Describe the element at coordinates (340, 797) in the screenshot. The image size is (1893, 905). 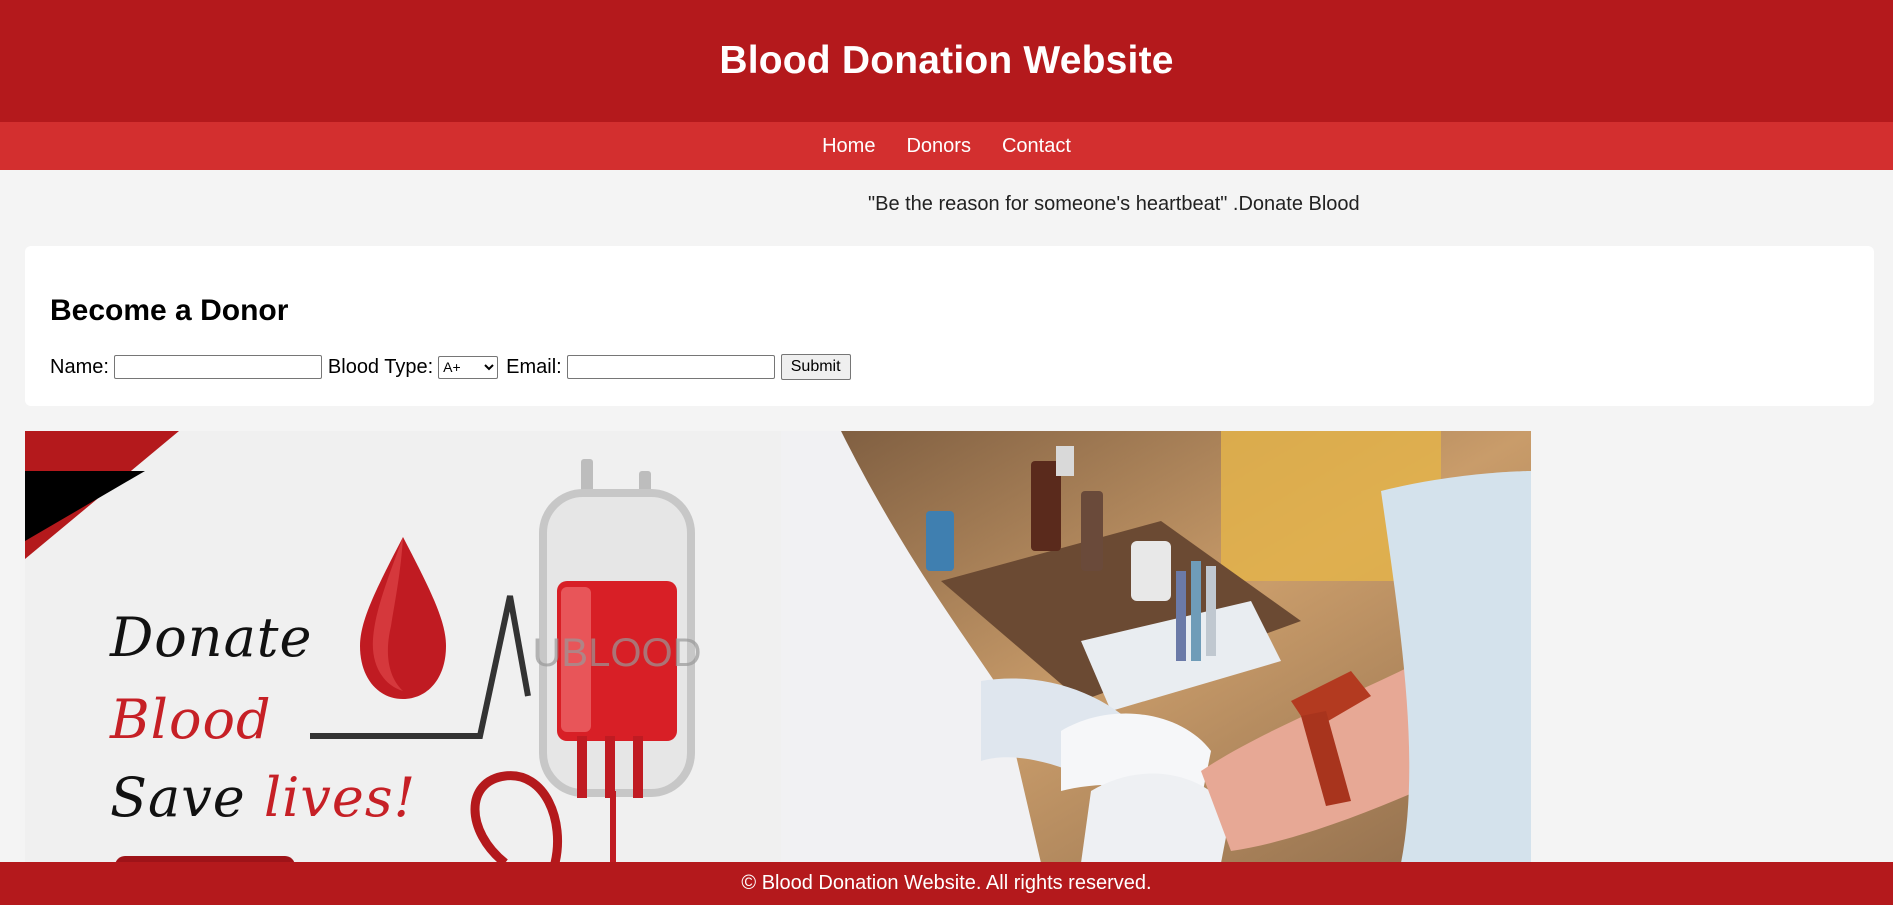
I see `poster-word-lives: lives!` at that location.